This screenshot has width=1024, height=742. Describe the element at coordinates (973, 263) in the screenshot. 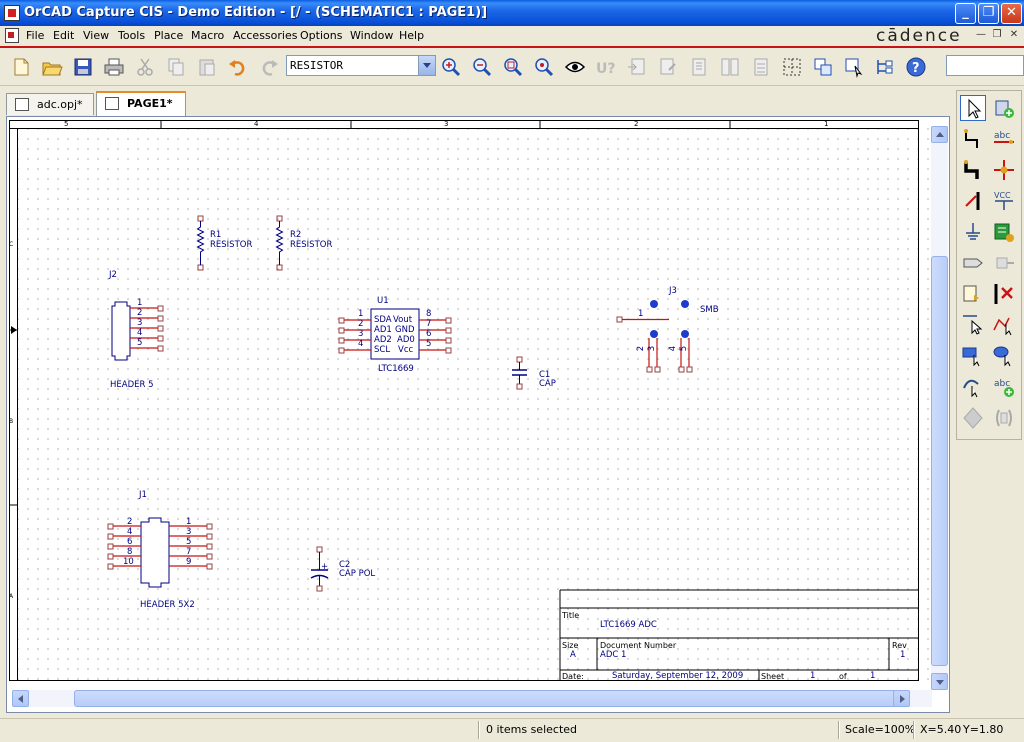

I see `place-port-icon` at that location.